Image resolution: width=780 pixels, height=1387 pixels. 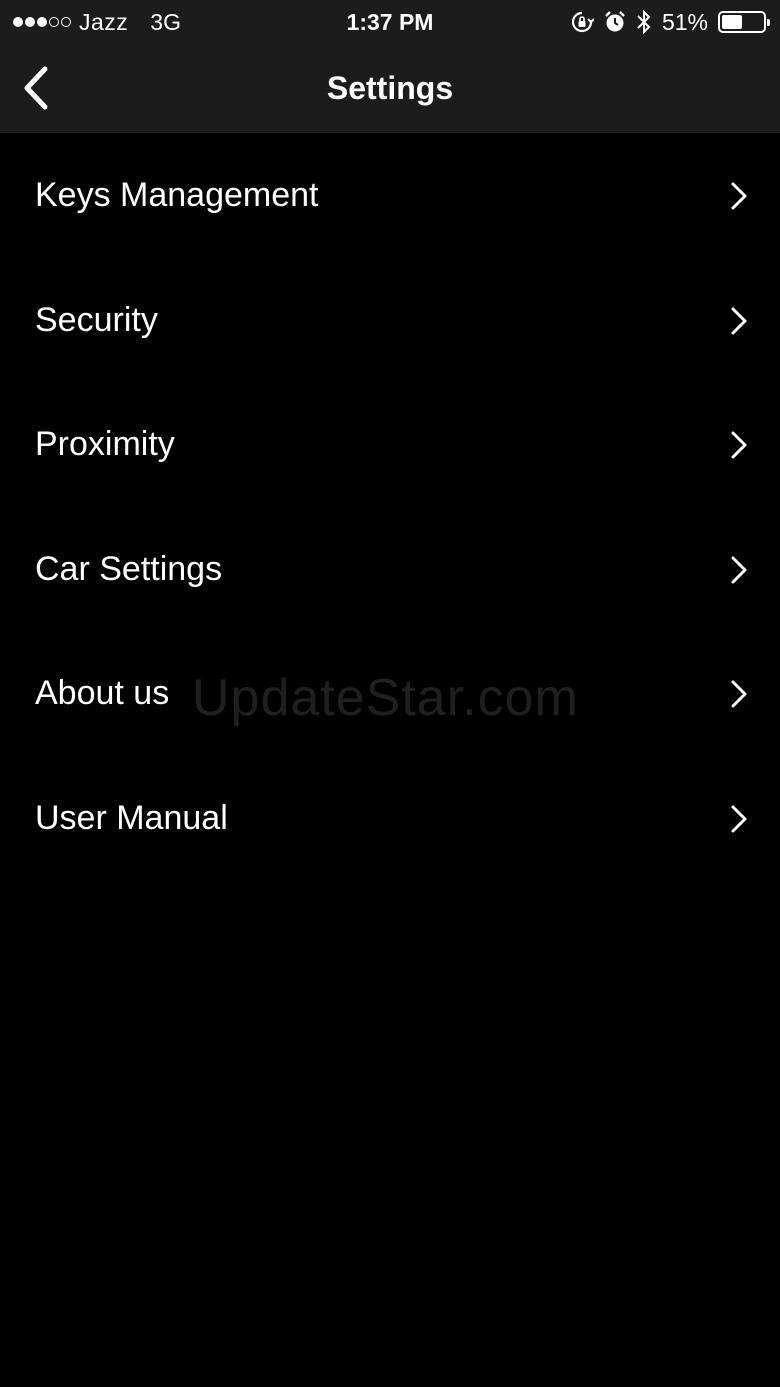 What do you see at coordinates (390, 320) in the screenshot?
I see `menu-item-security: Security` at bounding box center [390, 320].